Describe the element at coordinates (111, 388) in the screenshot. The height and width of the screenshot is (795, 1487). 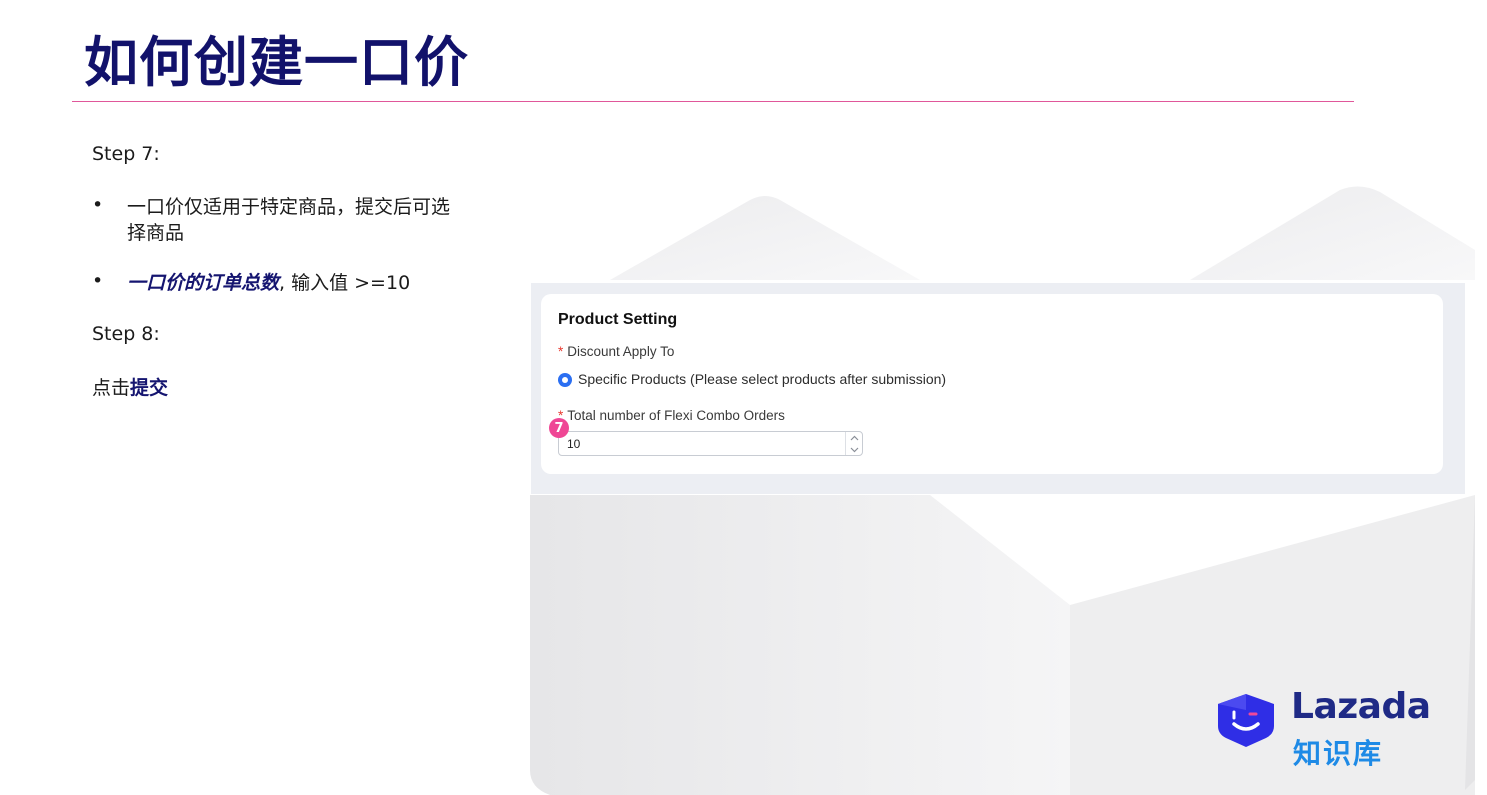
I see `click-prefix: 点击` at that location.